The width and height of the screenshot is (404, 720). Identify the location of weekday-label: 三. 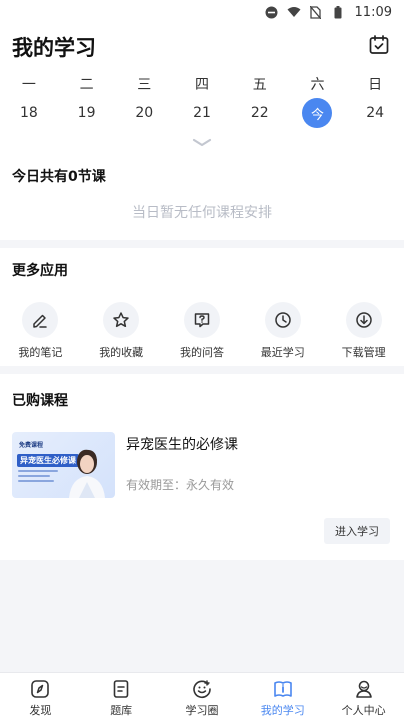
(144, 85).